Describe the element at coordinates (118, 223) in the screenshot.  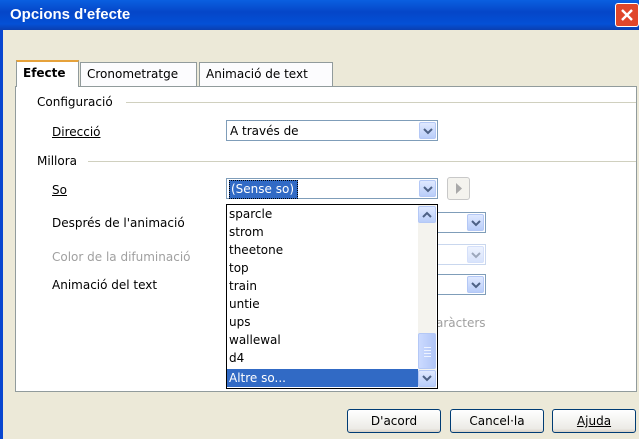
I see `despres-label: Després de l'animació` at that location.